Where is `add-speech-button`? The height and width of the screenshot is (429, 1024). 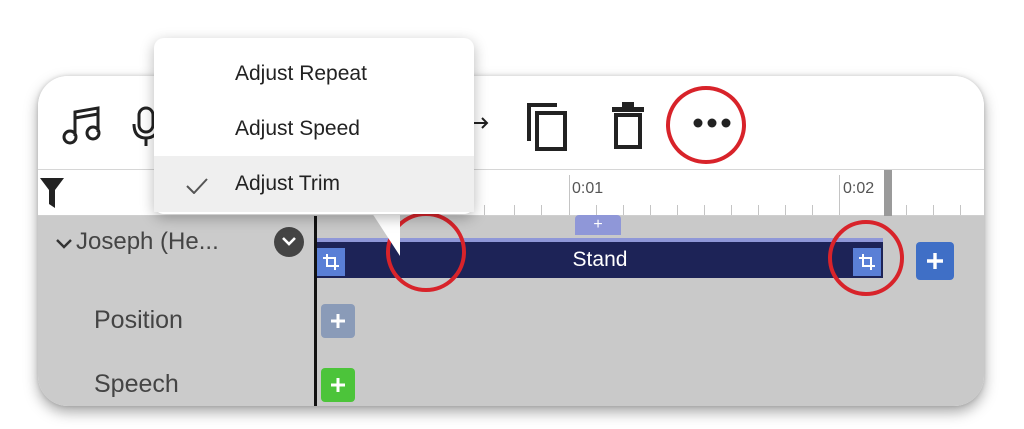
add-speech-button is located at coordinates (338, 385).